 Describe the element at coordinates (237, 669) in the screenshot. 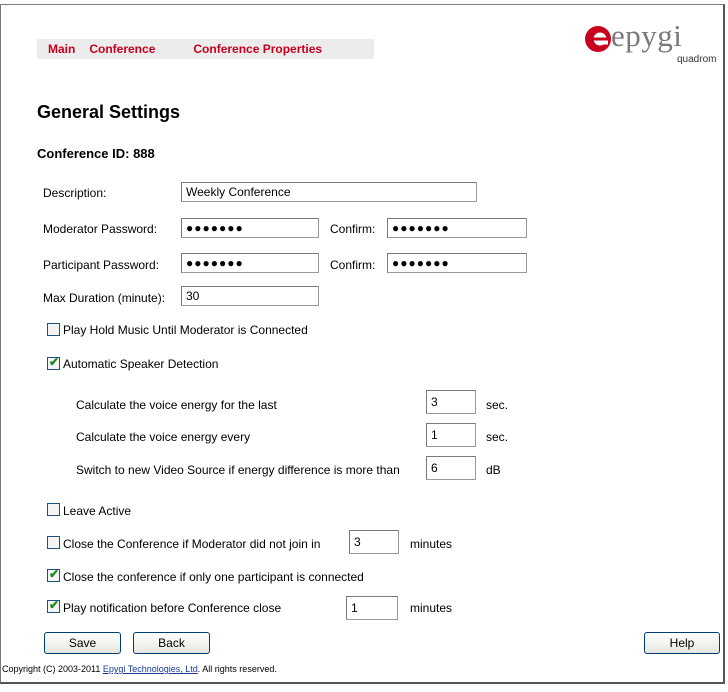

I see `copyright-suffix: . All rights reserved.` at that location.